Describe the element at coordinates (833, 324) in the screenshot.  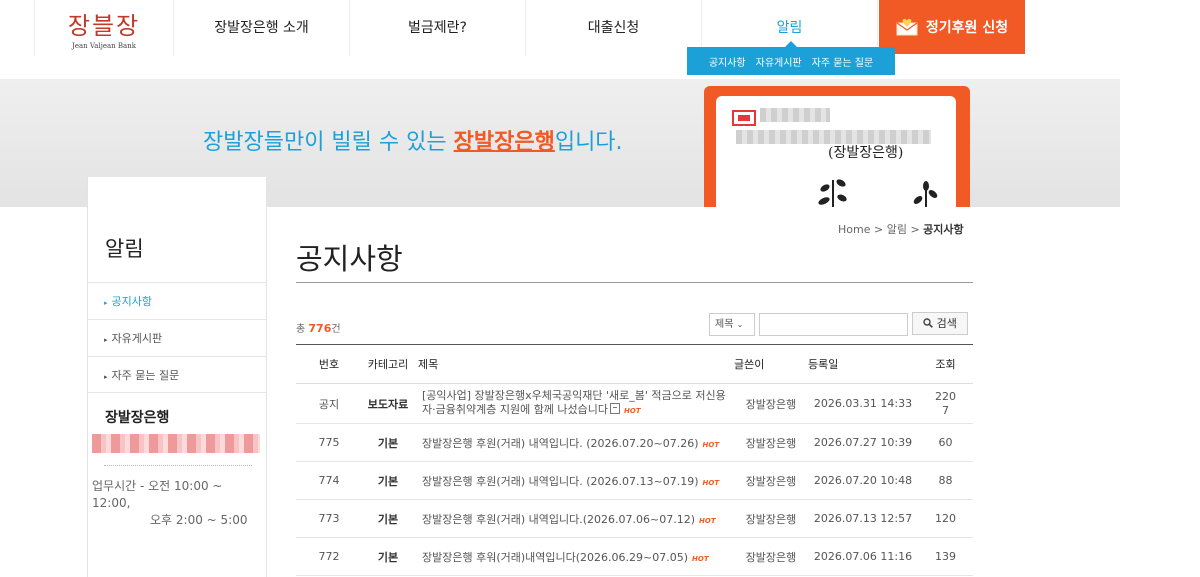
I see `search-input` at that location.